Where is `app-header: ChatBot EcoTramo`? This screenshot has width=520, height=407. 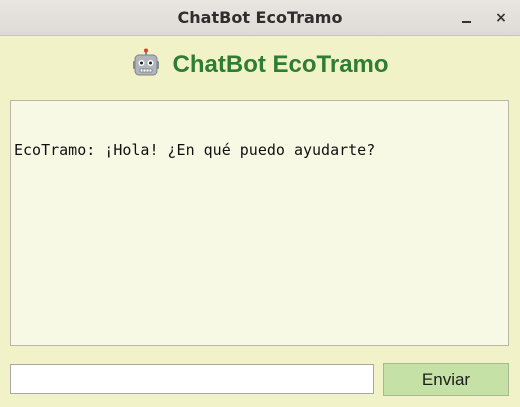
app-header: ChatBot EcoTramo is located at coordinates (260, 64).